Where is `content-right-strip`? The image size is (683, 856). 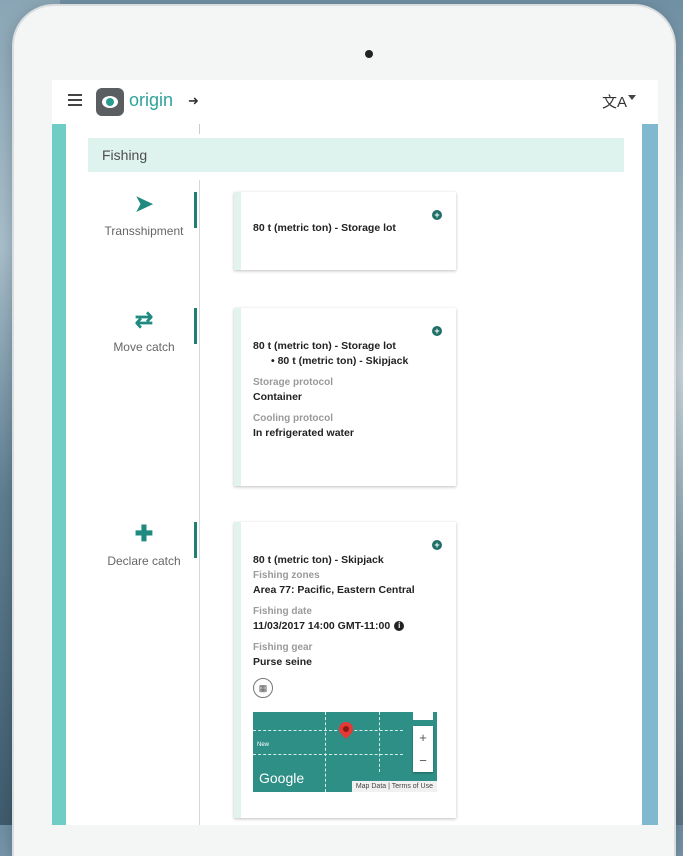 content-right-strip is located at coordinates (650, 474).